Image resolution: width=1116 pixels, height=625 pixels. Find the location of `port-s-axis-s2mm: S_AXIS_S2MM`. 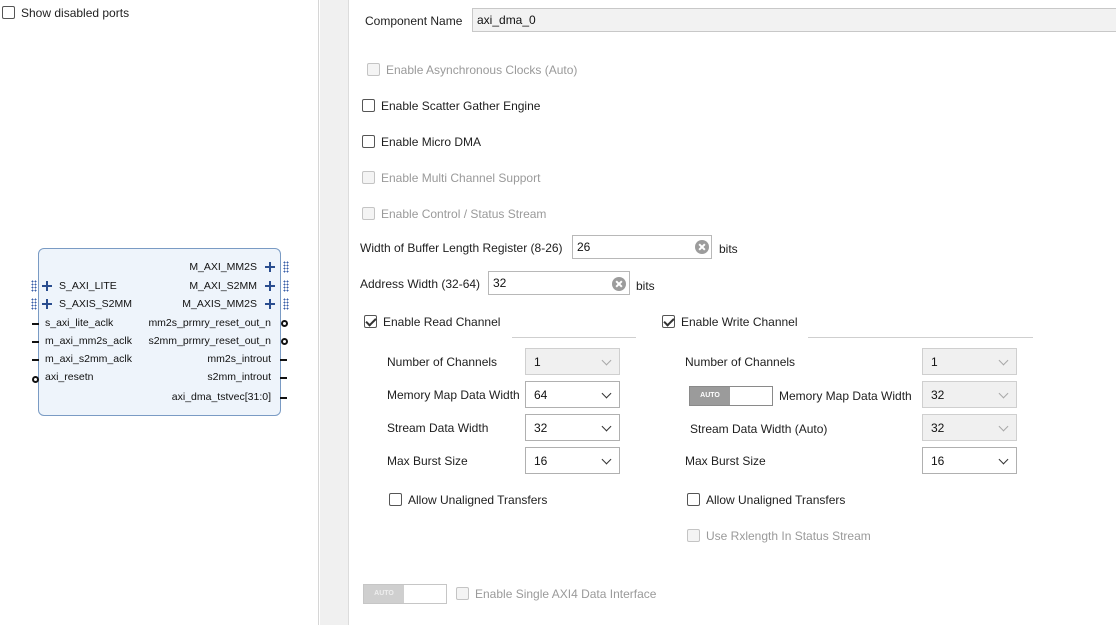

port-s-axis-s2mm: S_AXIS_S2MM is located at coordinates (95, 304).